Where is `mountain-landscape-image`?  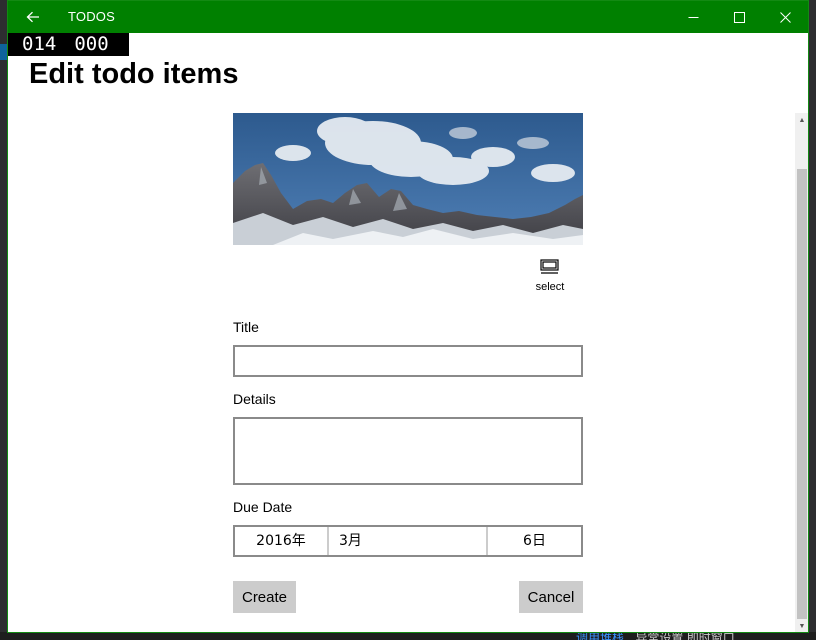
mountain-landscape-image is located at coordinates (408, 179).